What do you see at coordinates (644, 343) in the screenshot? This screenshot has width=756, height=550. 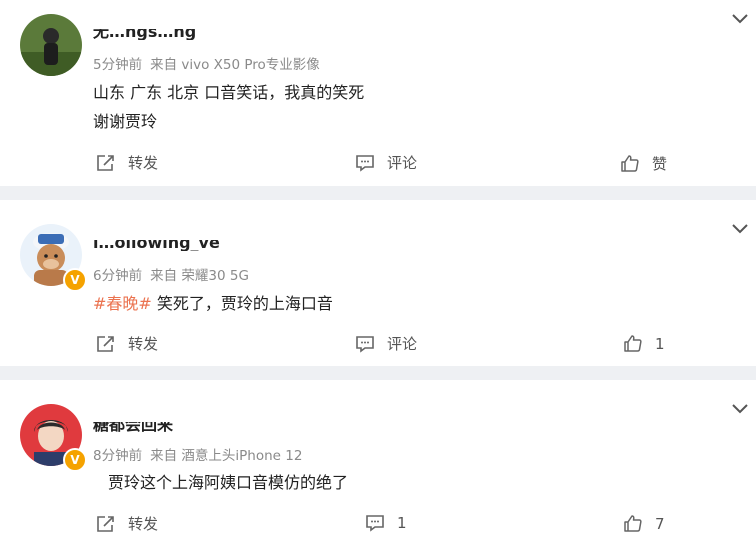 I see `like-button: 1` at bounding box center [644, 343].